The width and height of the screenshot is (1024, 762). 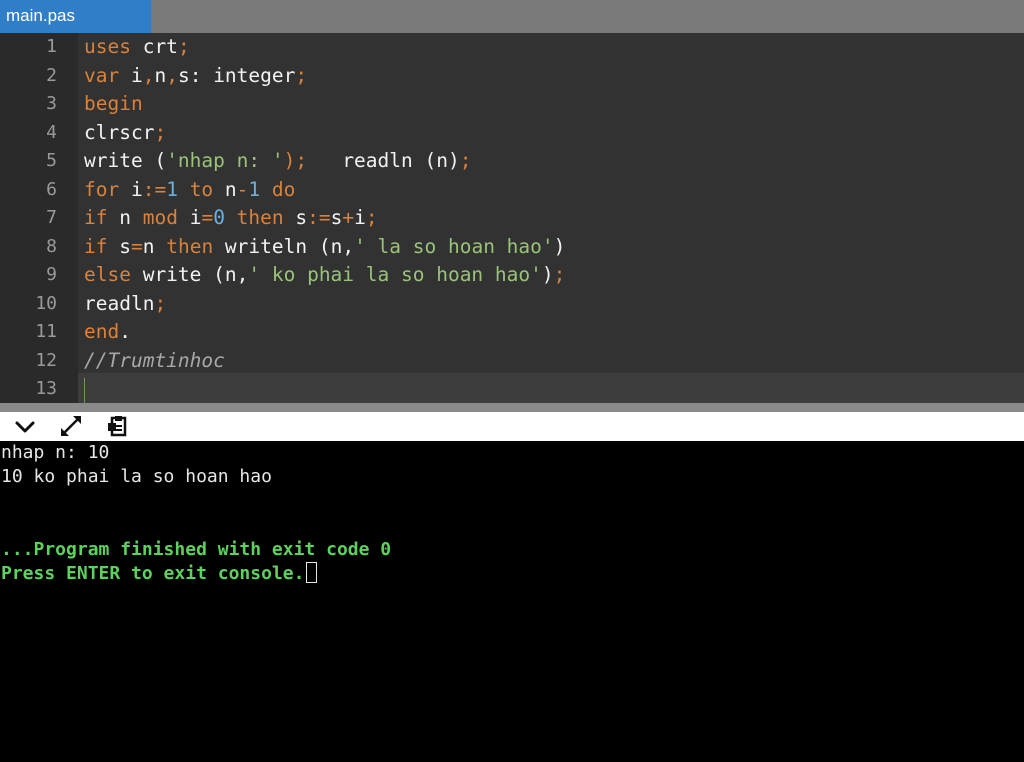 I want to click on code-token: clrscr, so click(x=119, y=132).